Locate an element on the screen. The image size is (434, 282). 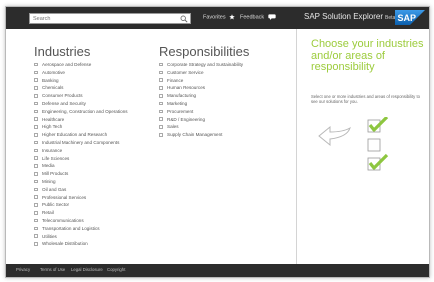
footer-link-terms: Terms of Use is located at coordinates (52, 269).